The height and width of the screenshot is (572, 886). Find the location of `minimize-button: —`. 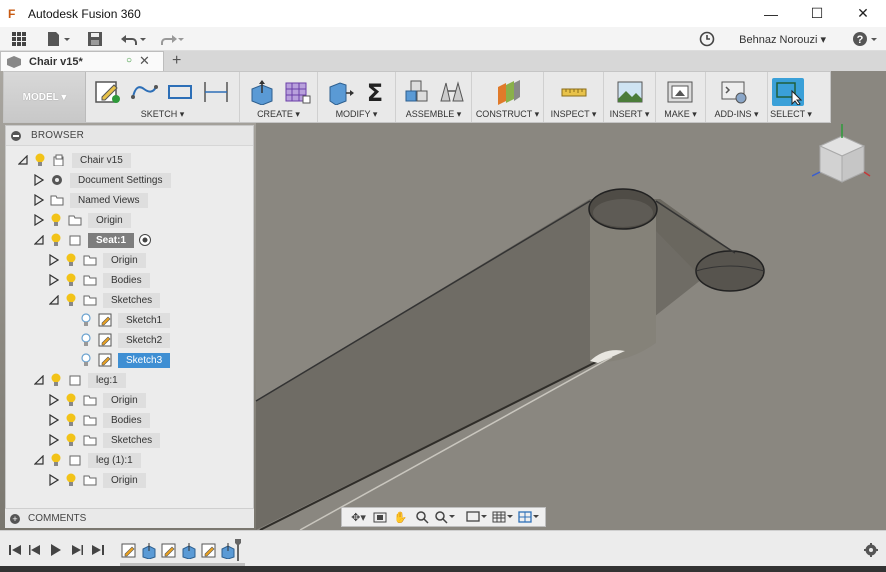

minimize-button: — is located at coordinates (771, 13).